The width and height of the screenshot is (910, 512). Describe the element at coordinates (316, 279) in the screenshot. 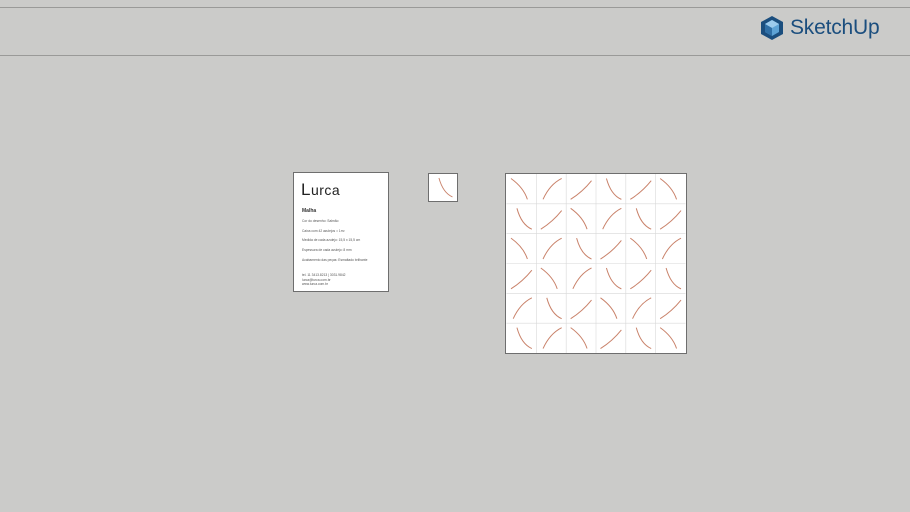

I see `card-contact: lurca@lurca.com.br` at that location.